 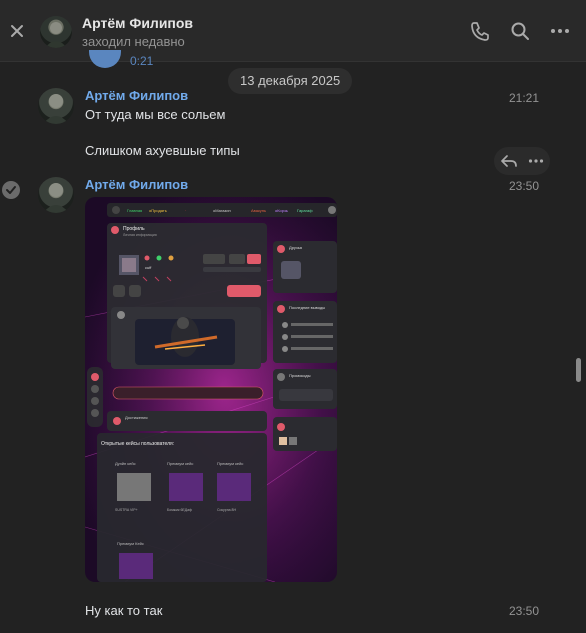 What do you see at coordinates (124, 610) in the screenshot?
I see `message-text: Ну как то так` at bounding box center [124, 610].